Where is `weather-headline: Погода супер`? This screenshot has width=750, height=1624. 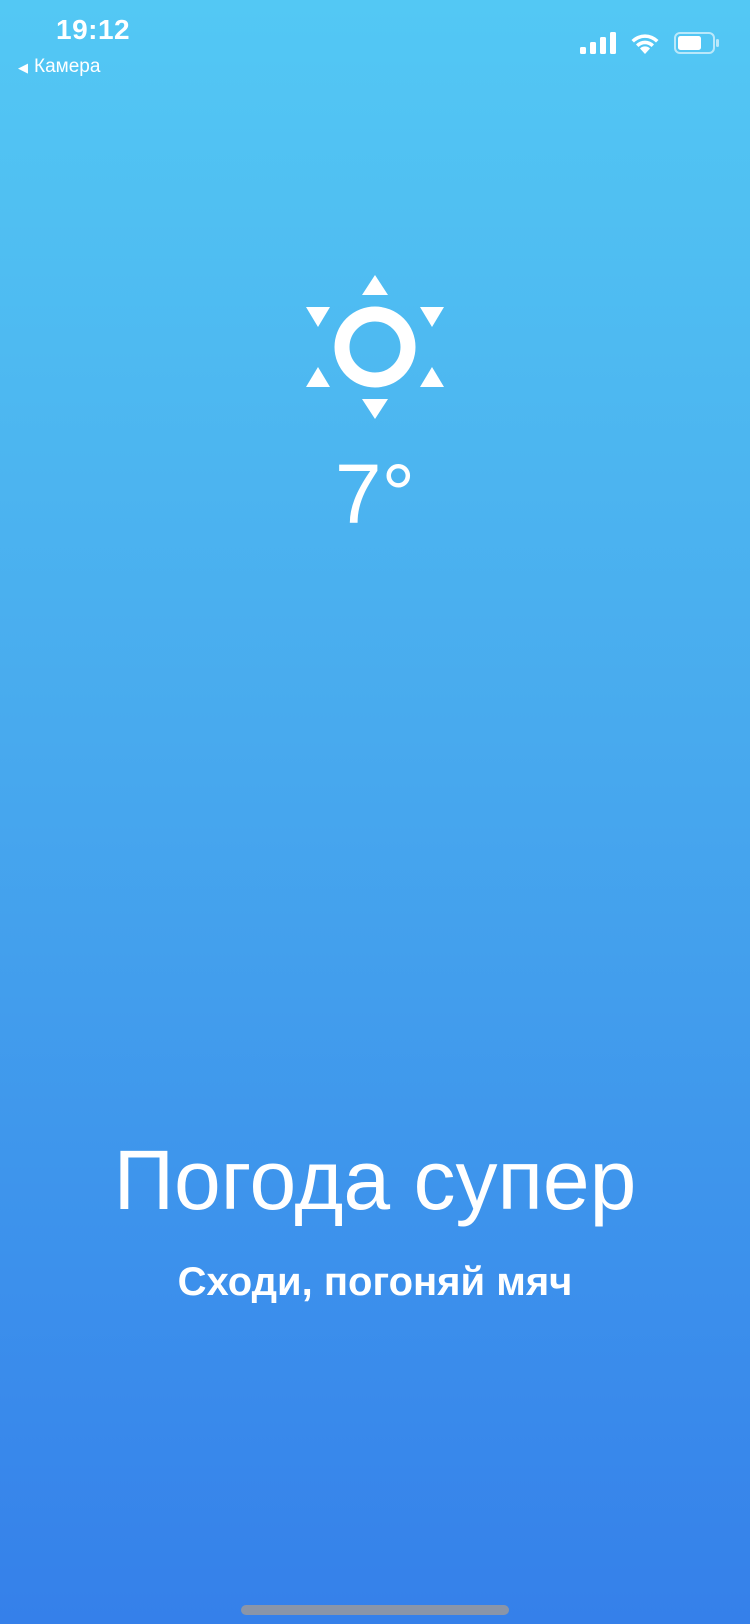 weather-headline: Погода супер is located at coordinates (375, 1180).